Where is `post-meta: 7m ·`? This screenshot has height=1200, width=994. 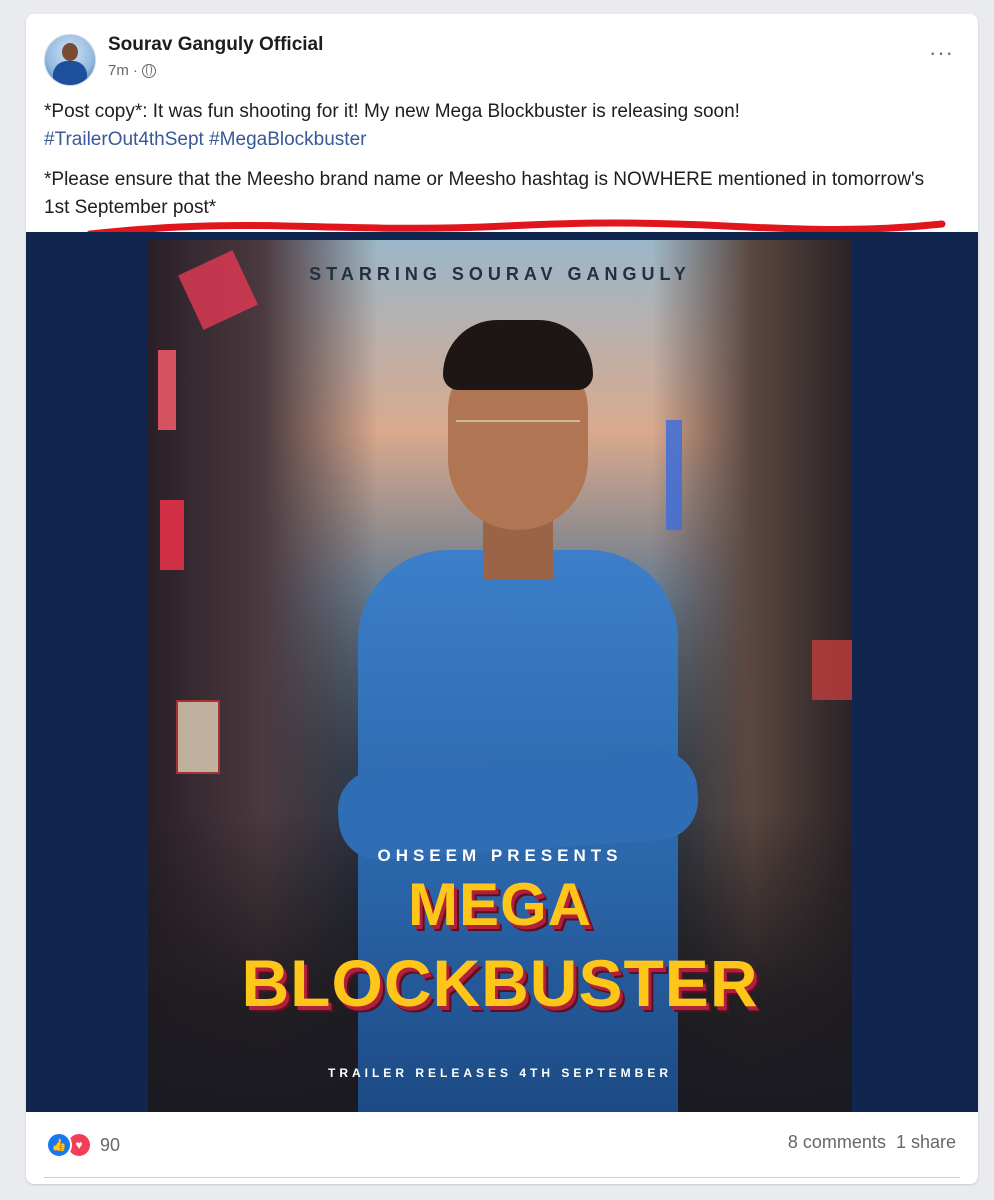
post-meta: 7m · is located at coordinates (132, 70).